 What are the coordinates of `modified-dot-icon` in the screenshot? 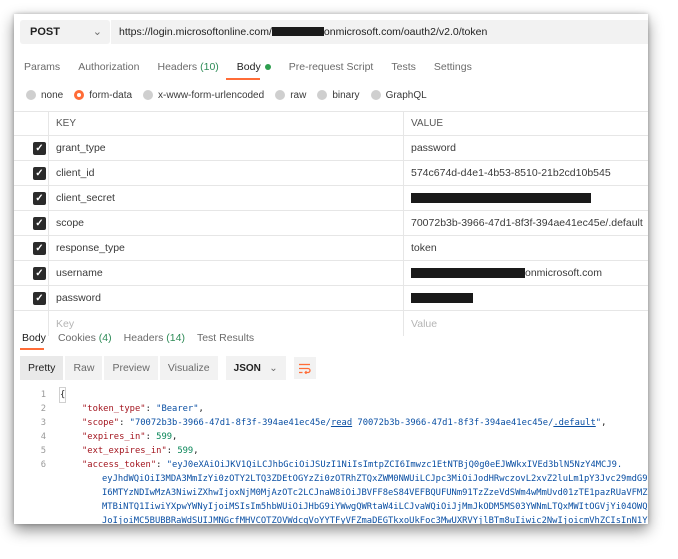 It's located at (267, 67).